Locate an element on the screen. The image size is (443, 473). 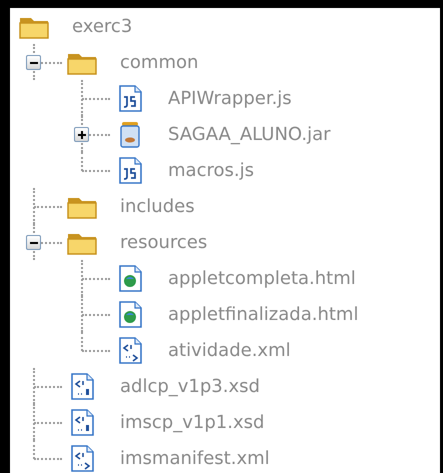
tree-item-label: APIWrapper.js is located at coordinates (230, 98).